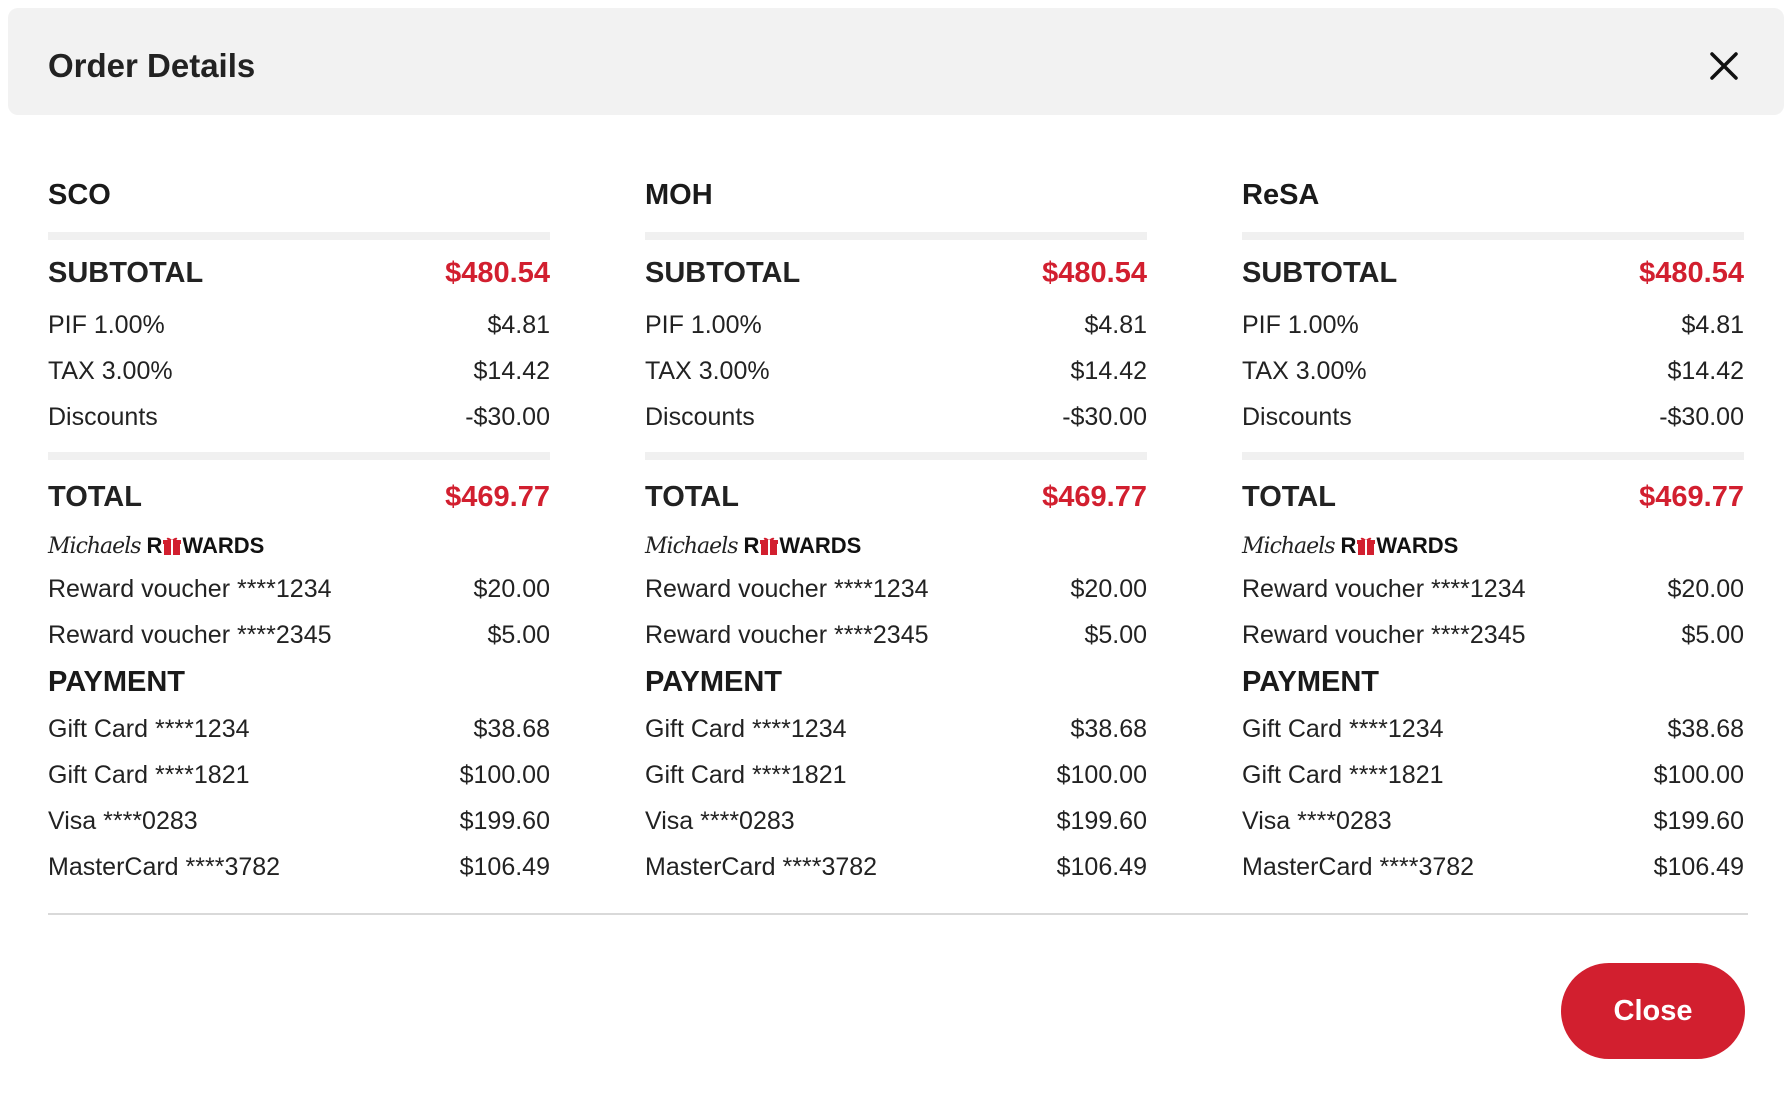  What do you see at coordinates (1281, 195) in the screenshot?
I see `column-title: ReSA` at bounding box center [1281, 195].